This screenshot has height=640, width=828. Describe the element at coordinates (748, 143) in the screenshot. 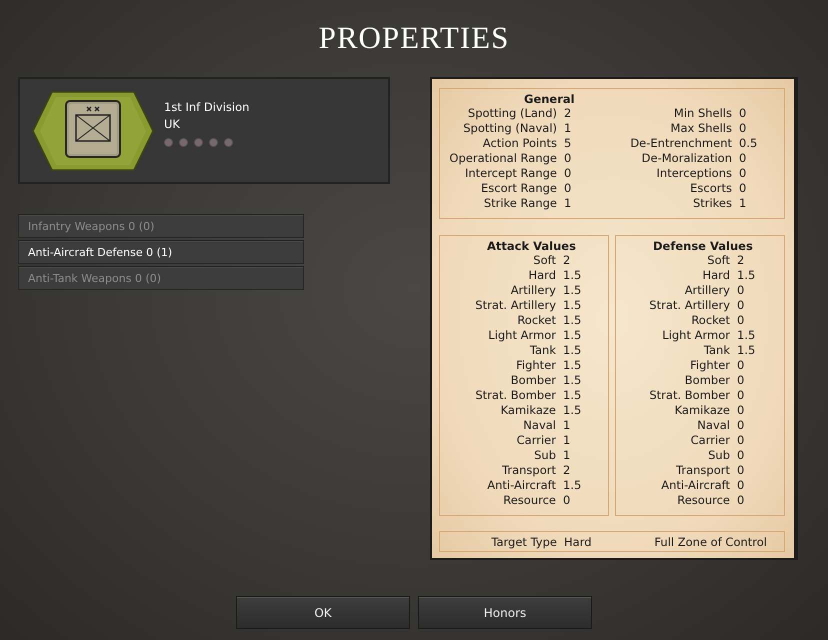

I see `stat-value: 0.5` at that location.